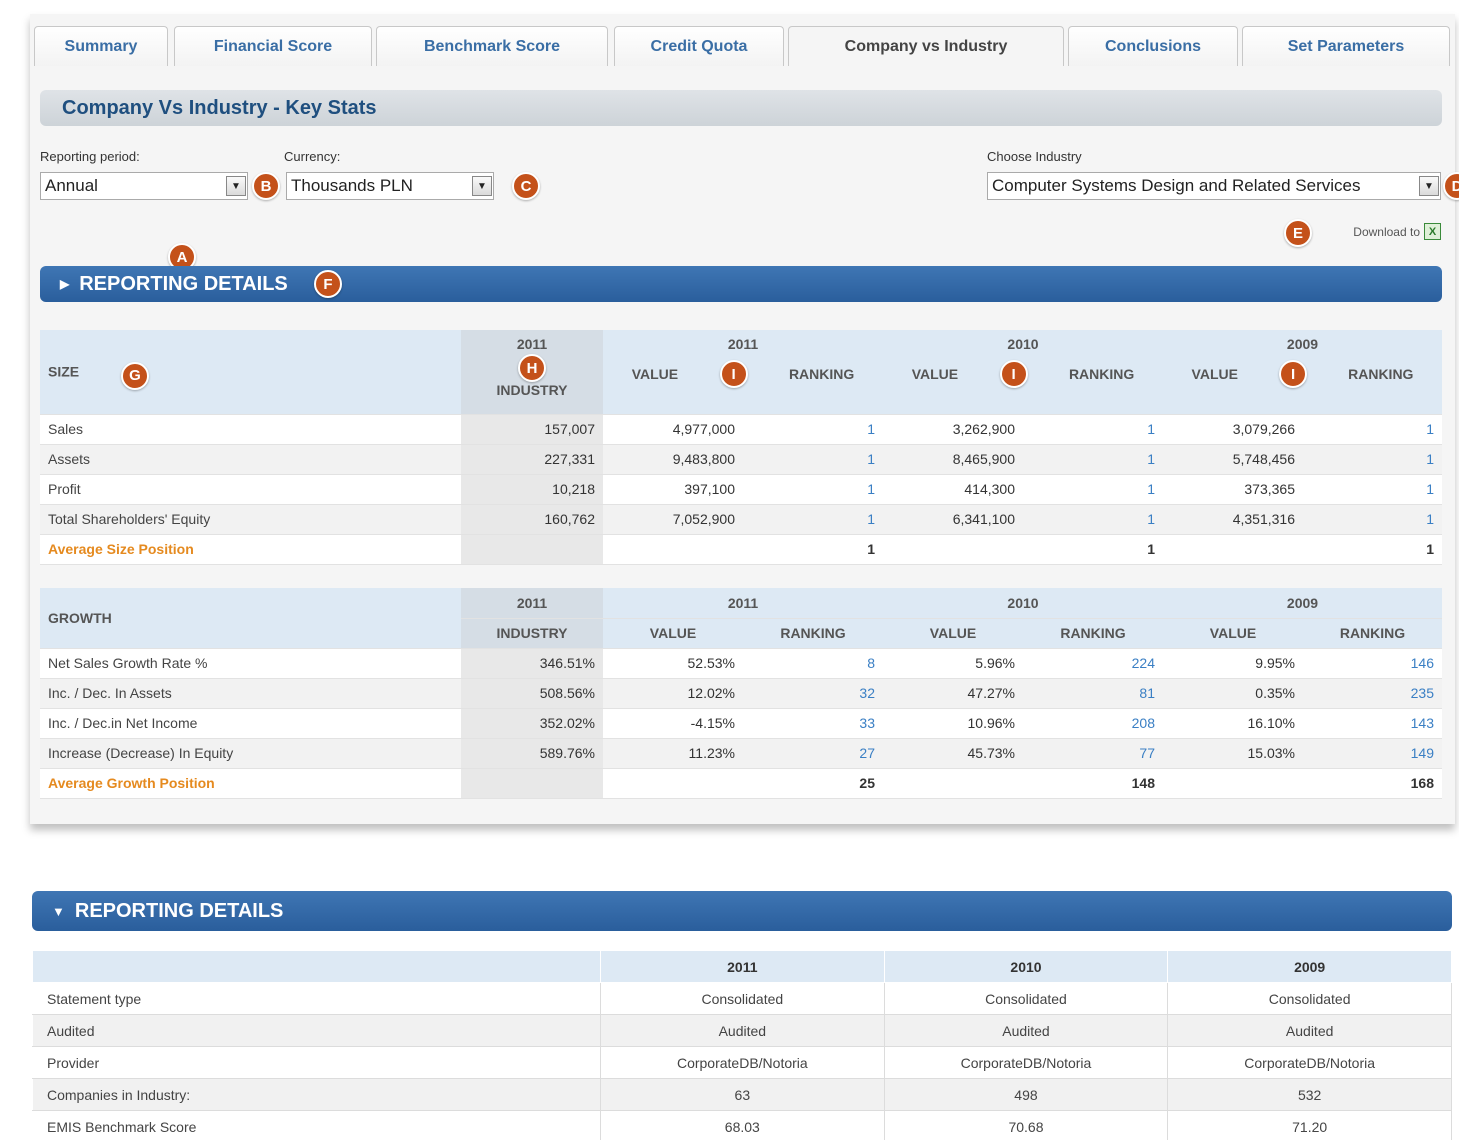  I want to click on ranking-link: 224, so click(1093, 663).